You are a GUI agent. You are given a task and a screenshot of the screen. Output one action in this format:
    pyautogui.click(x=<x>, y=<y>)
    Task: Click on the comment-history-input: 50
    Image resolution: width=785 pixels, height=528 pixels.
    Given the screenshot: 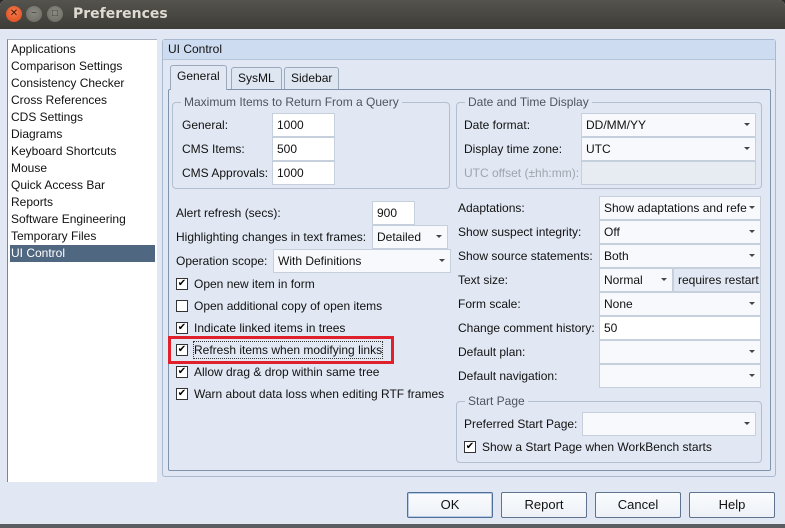 What is the action you would take?
    pyautogui.click(x=680, y=328)
    